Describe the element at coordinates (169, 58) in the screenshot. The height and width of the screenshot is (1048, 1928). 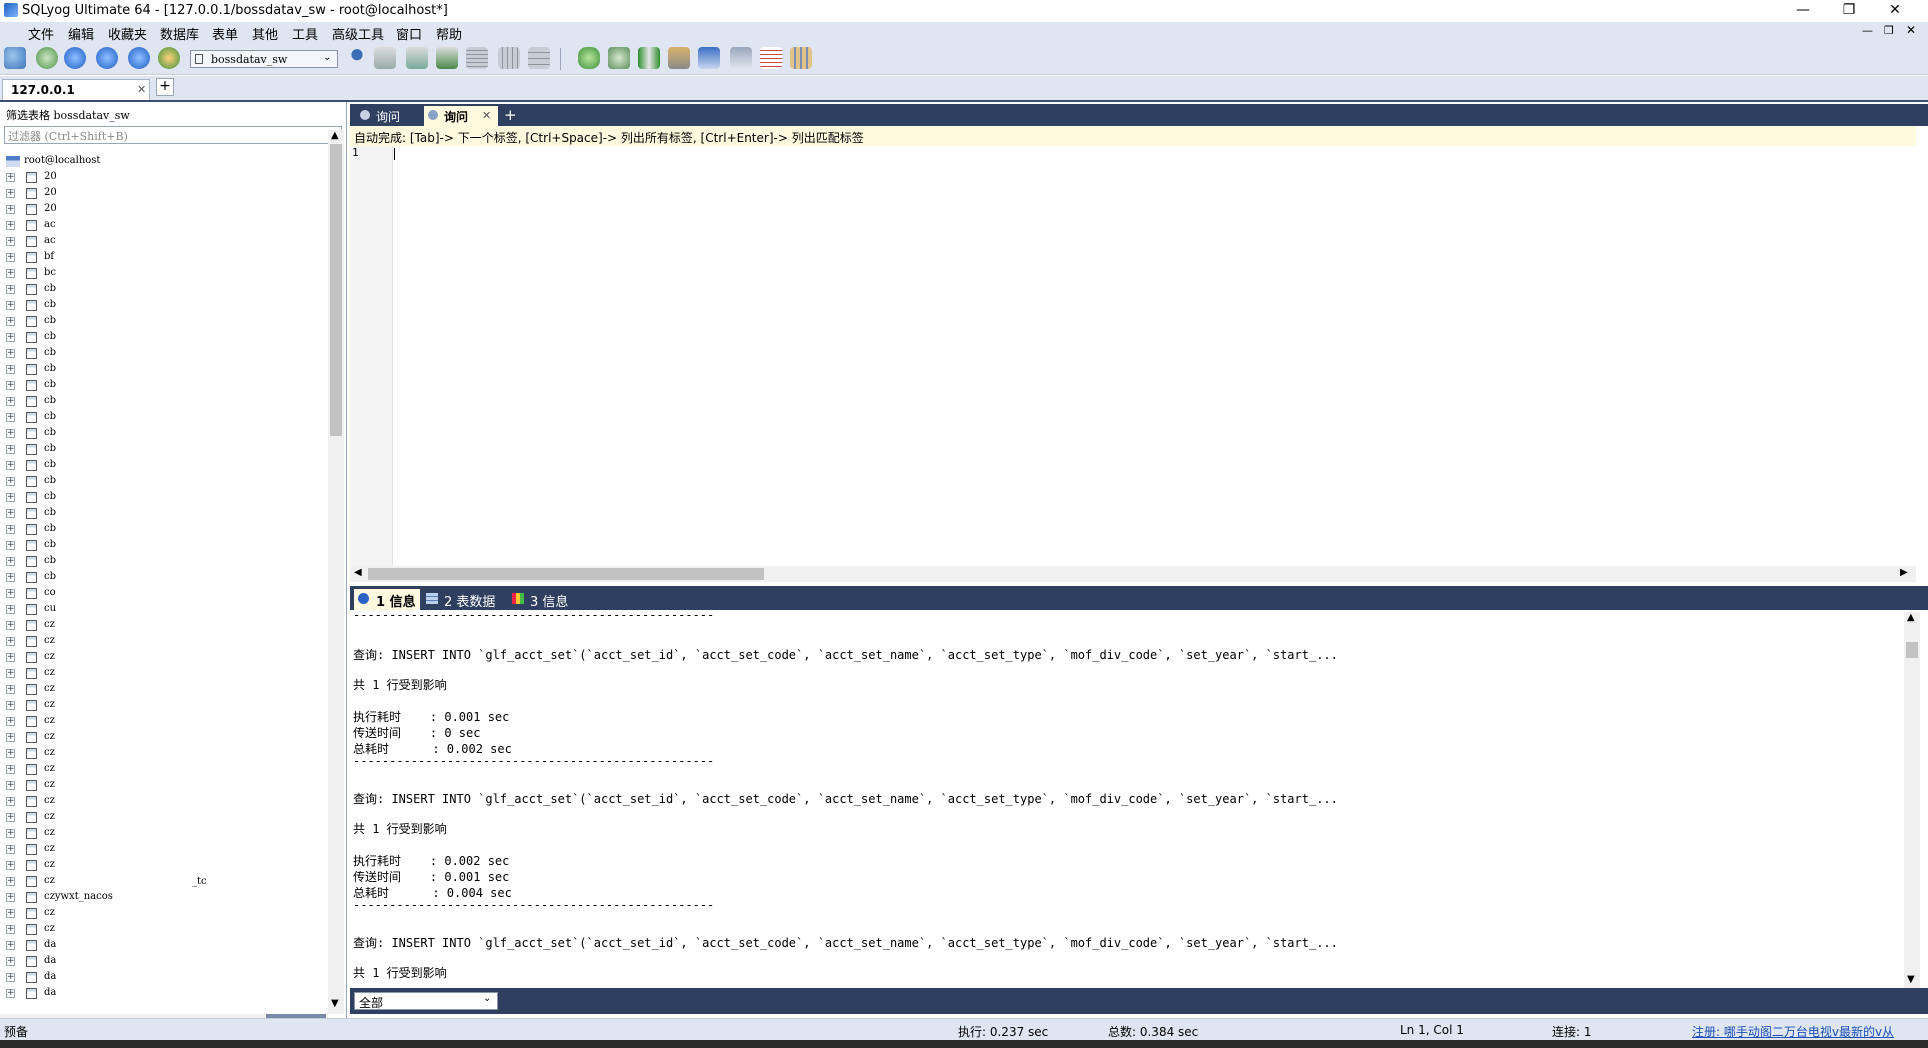
I see `refresh-icon` at that location.